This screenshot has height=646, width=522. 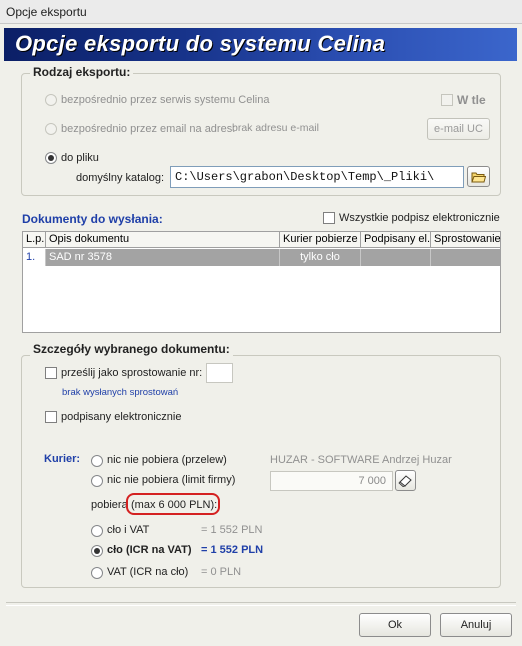 I want to click on eraser-icon, so click(x=405, y=481).